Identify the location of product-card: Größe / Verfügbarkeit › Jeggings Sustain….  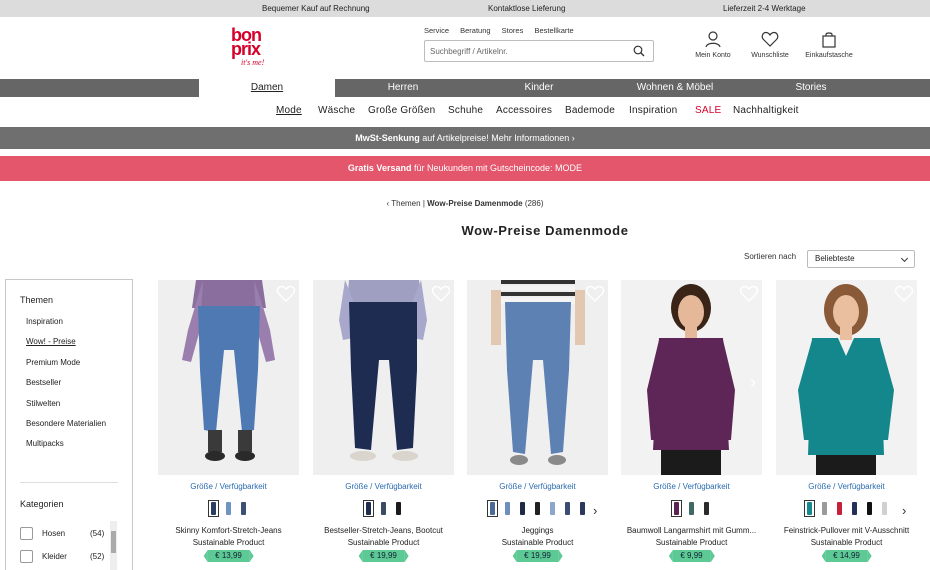
(537, 425).